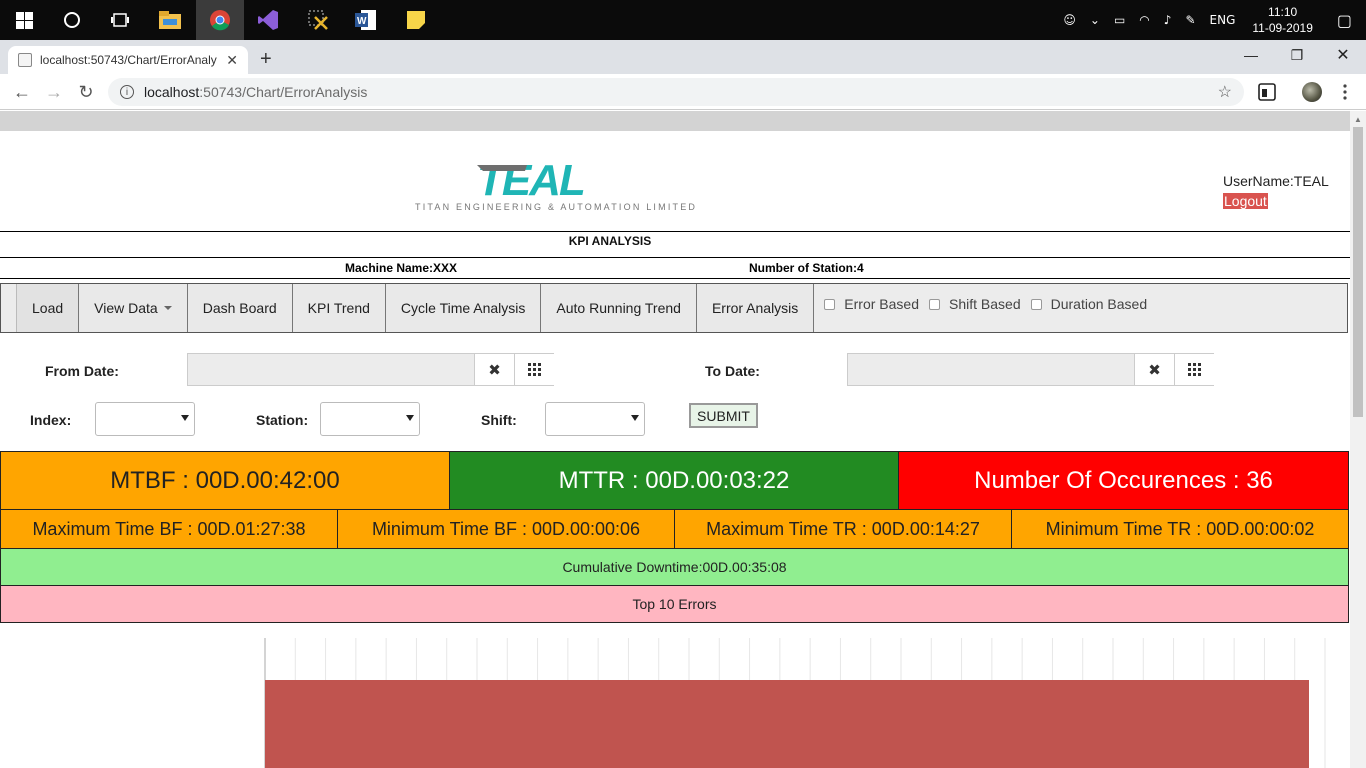  I want to click on browser-tab: localhost:50743/Chart/ErrorAnaly ✕, so click(128, 60).